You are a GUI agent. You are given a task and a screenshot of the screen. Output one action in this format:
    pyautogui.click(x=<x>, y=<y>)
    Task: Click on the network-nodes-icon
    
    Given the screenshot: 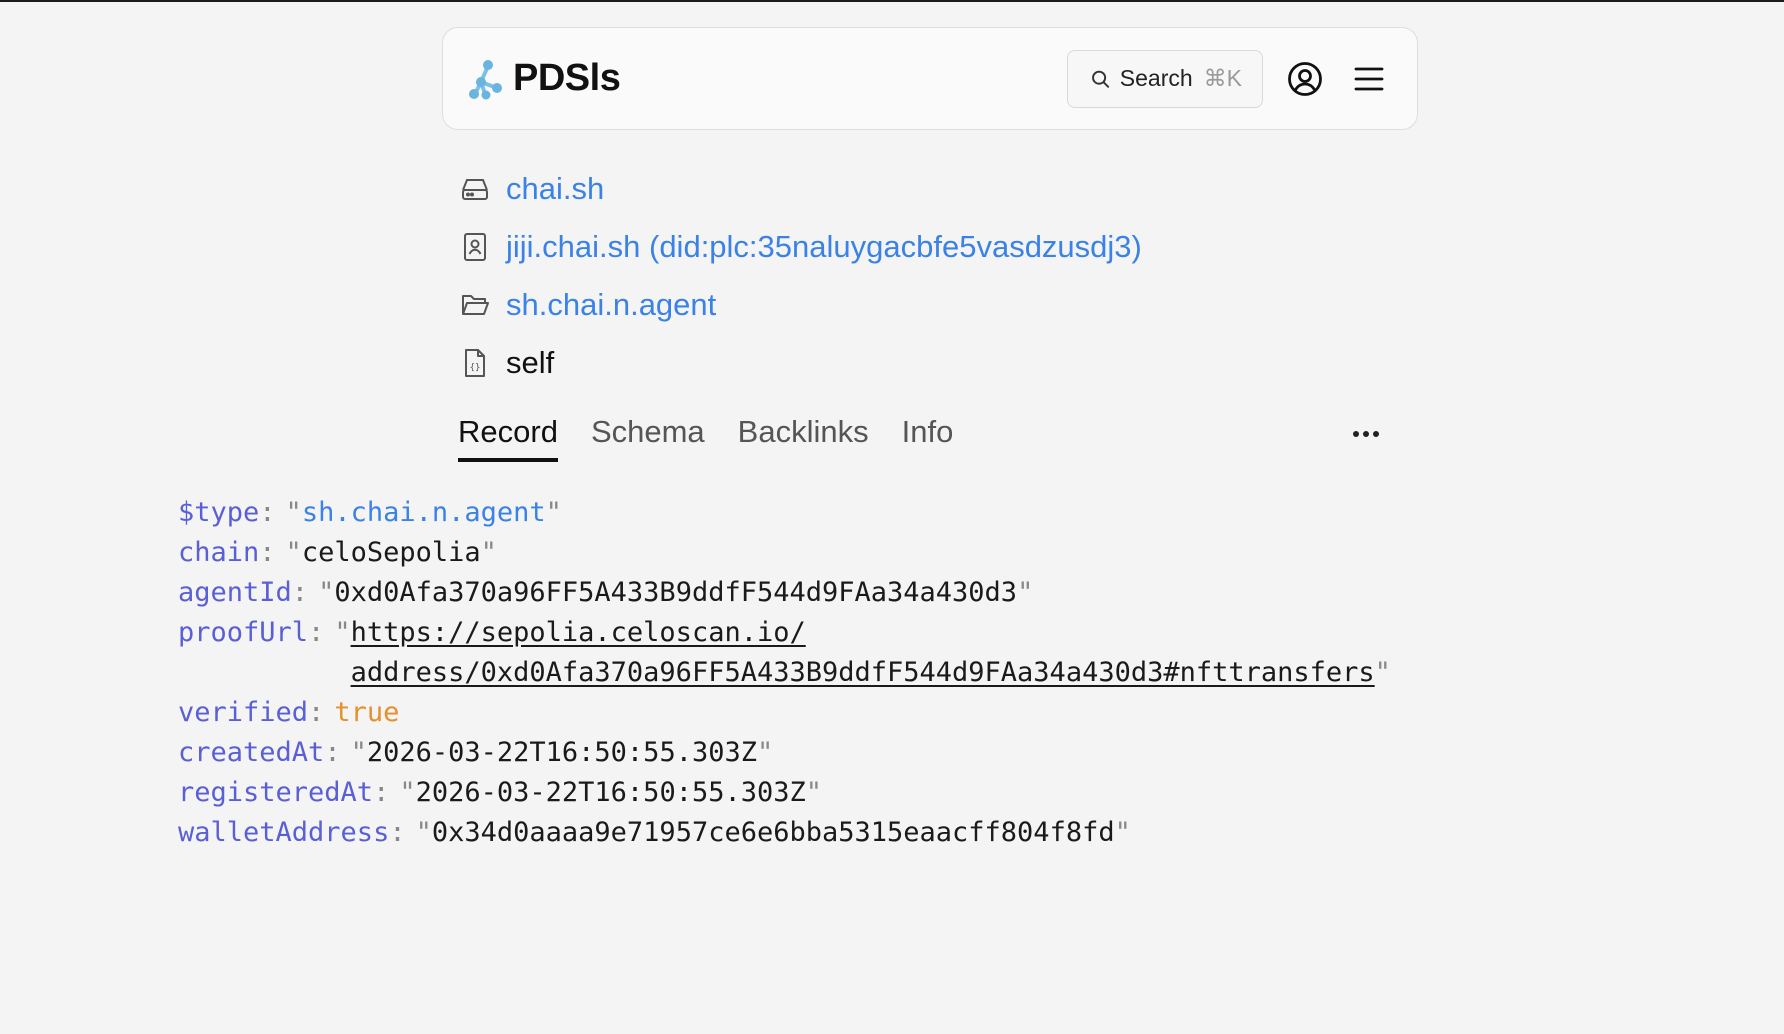 What is the action you would take?
    pyautogui.click(x=485, y=79)
    